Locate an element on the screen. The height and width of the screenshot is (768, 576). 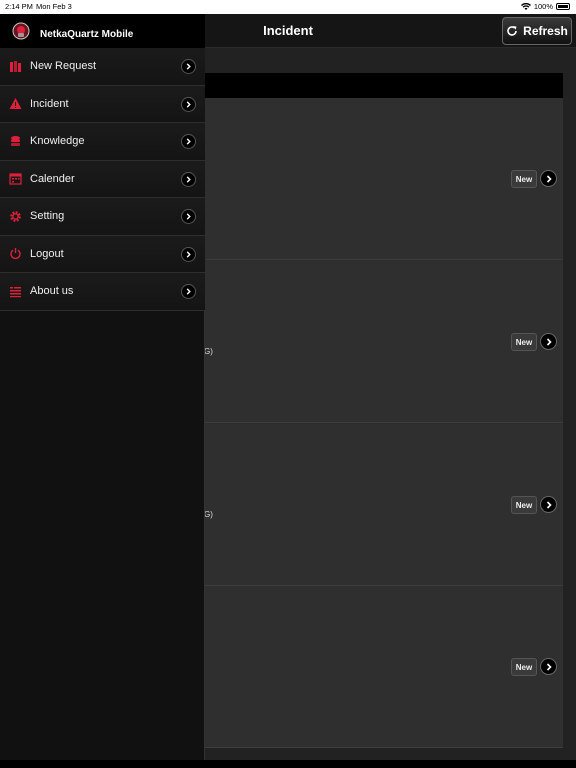
menu-item-label: About us is located at coordinates (52, 291).